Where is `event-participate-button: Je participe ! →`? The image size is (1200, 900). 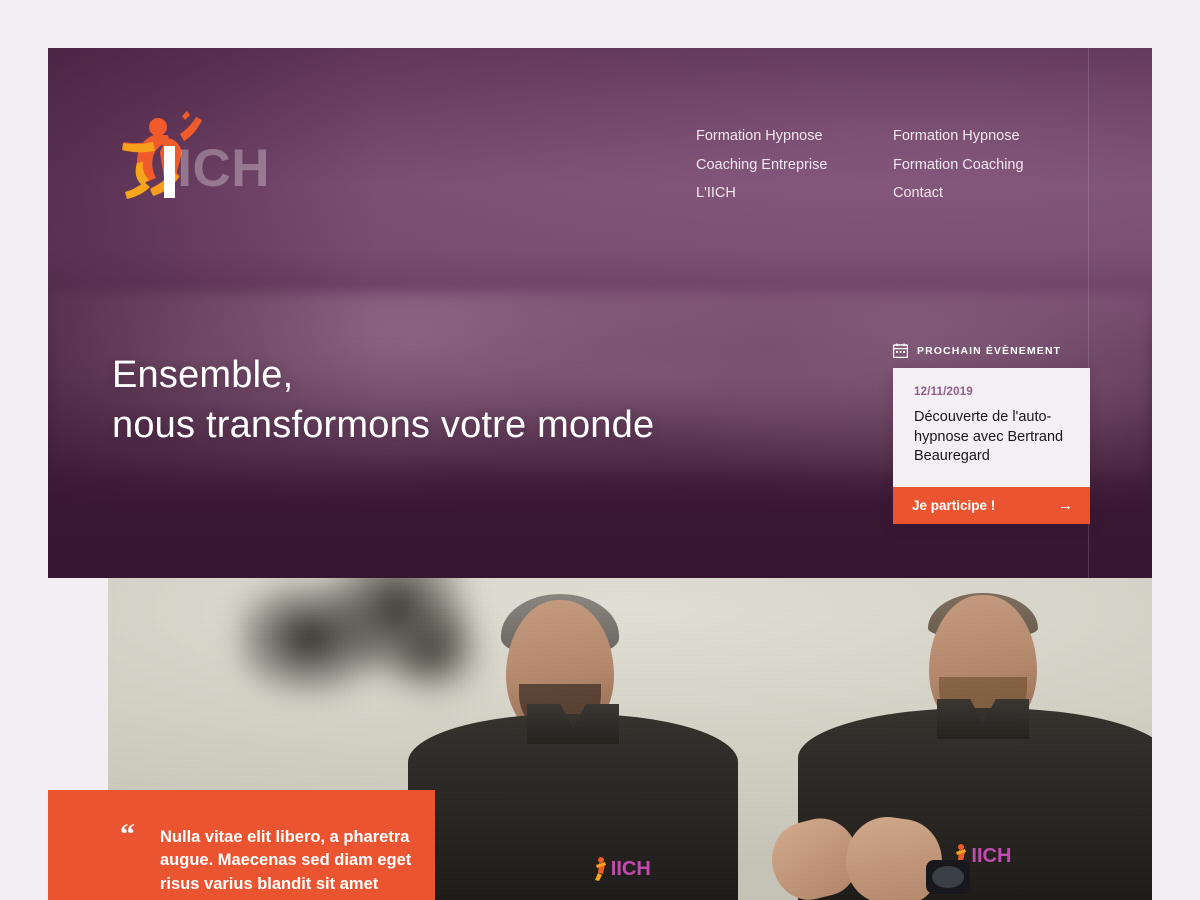
event-participate-button: Je participe ! → is located at coordinates (991, 506).